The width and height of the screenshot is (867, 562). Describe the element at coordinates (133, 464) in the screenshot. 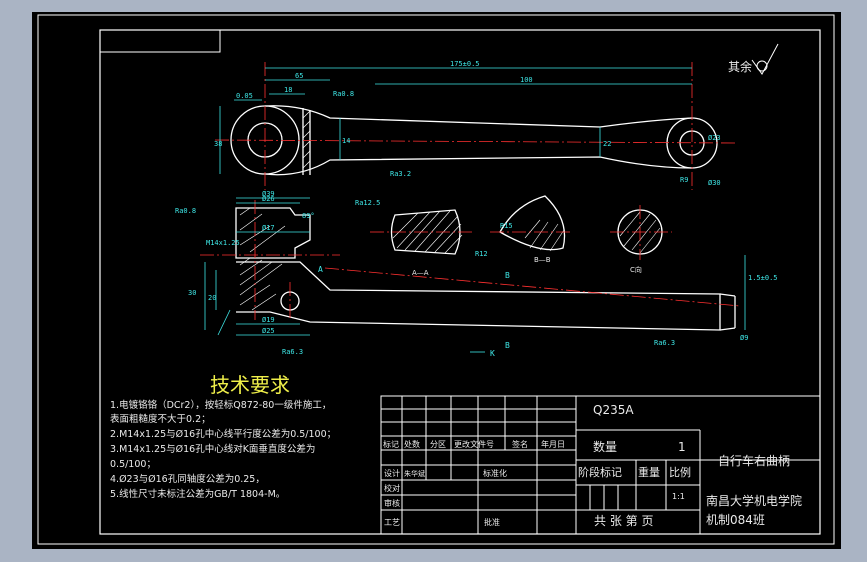

I see `svg-text: 0.5/100；` at that location.